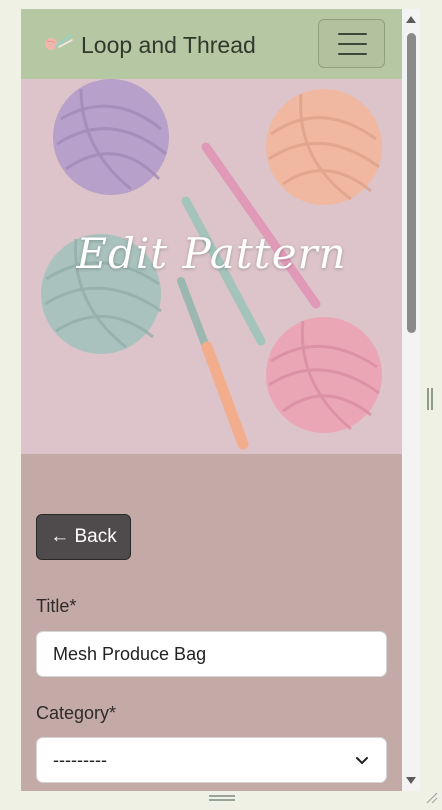 The height and width of the screenshot is (810, 442). What do you see at coordinates (211, 760) in the screenshot?
I see `category-select: ---------` at bounding box center [211, 760].